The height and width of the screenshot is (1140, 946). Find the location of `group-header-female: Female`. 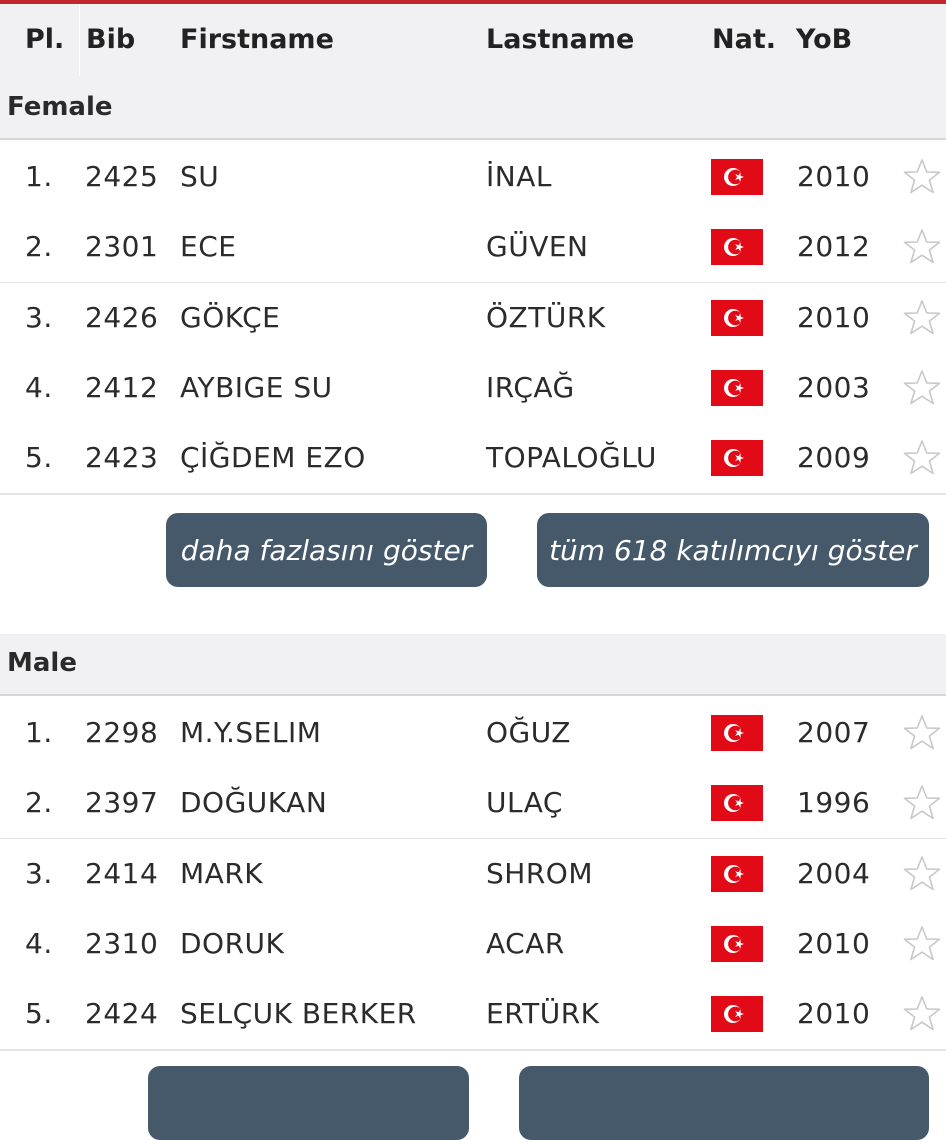

group-header-female: Female is located at coordinates (473, 109).